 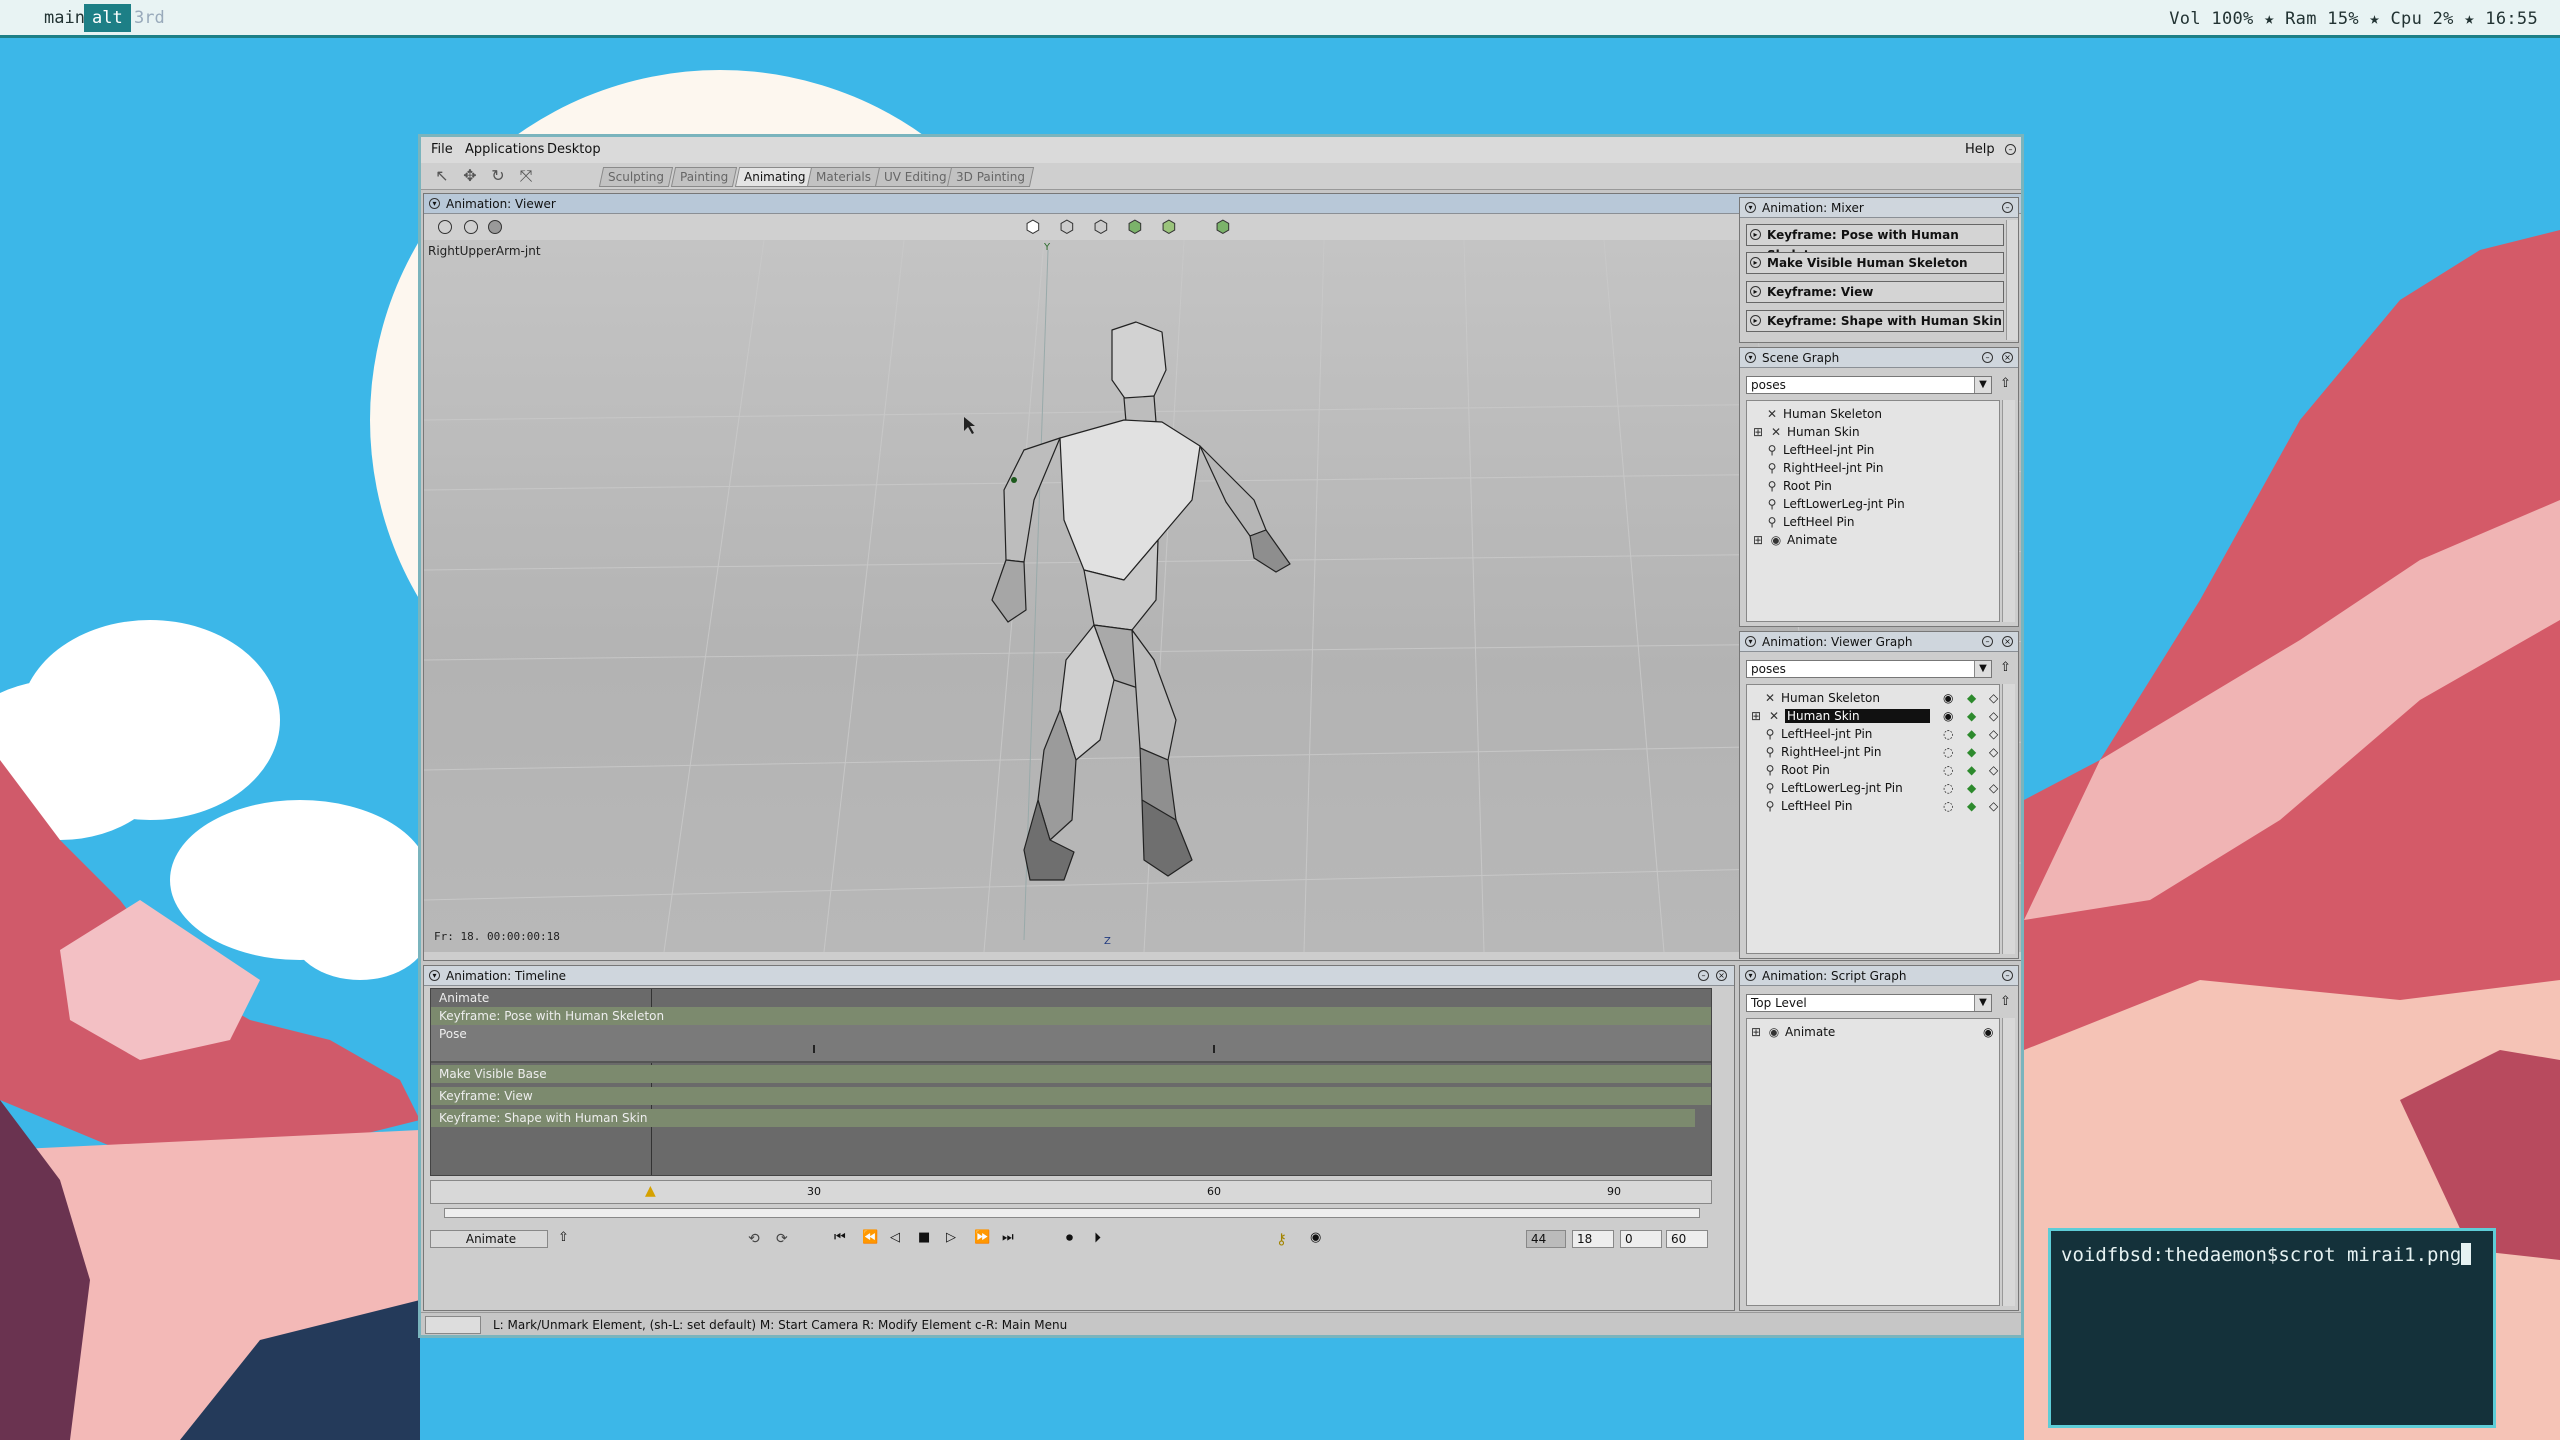 I want to click on list-item: ⚲ LeftLowerLeg-jnt Pin ◌ ◆ ◇, so click(x=1881, y=788).